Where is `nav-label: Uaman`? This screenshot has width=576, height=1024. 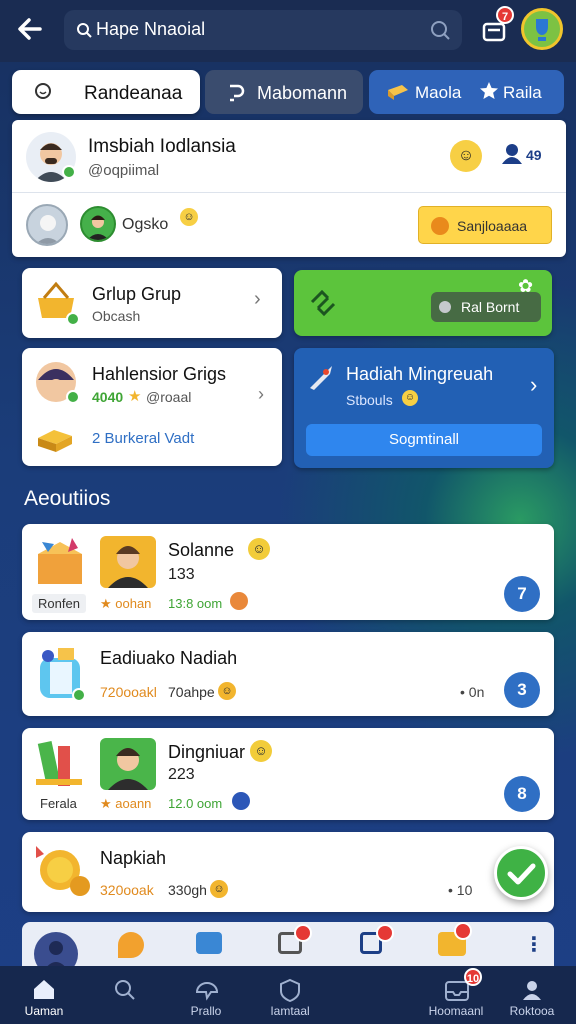
nav-label: Uaman is located at coordinates (44, 1011).